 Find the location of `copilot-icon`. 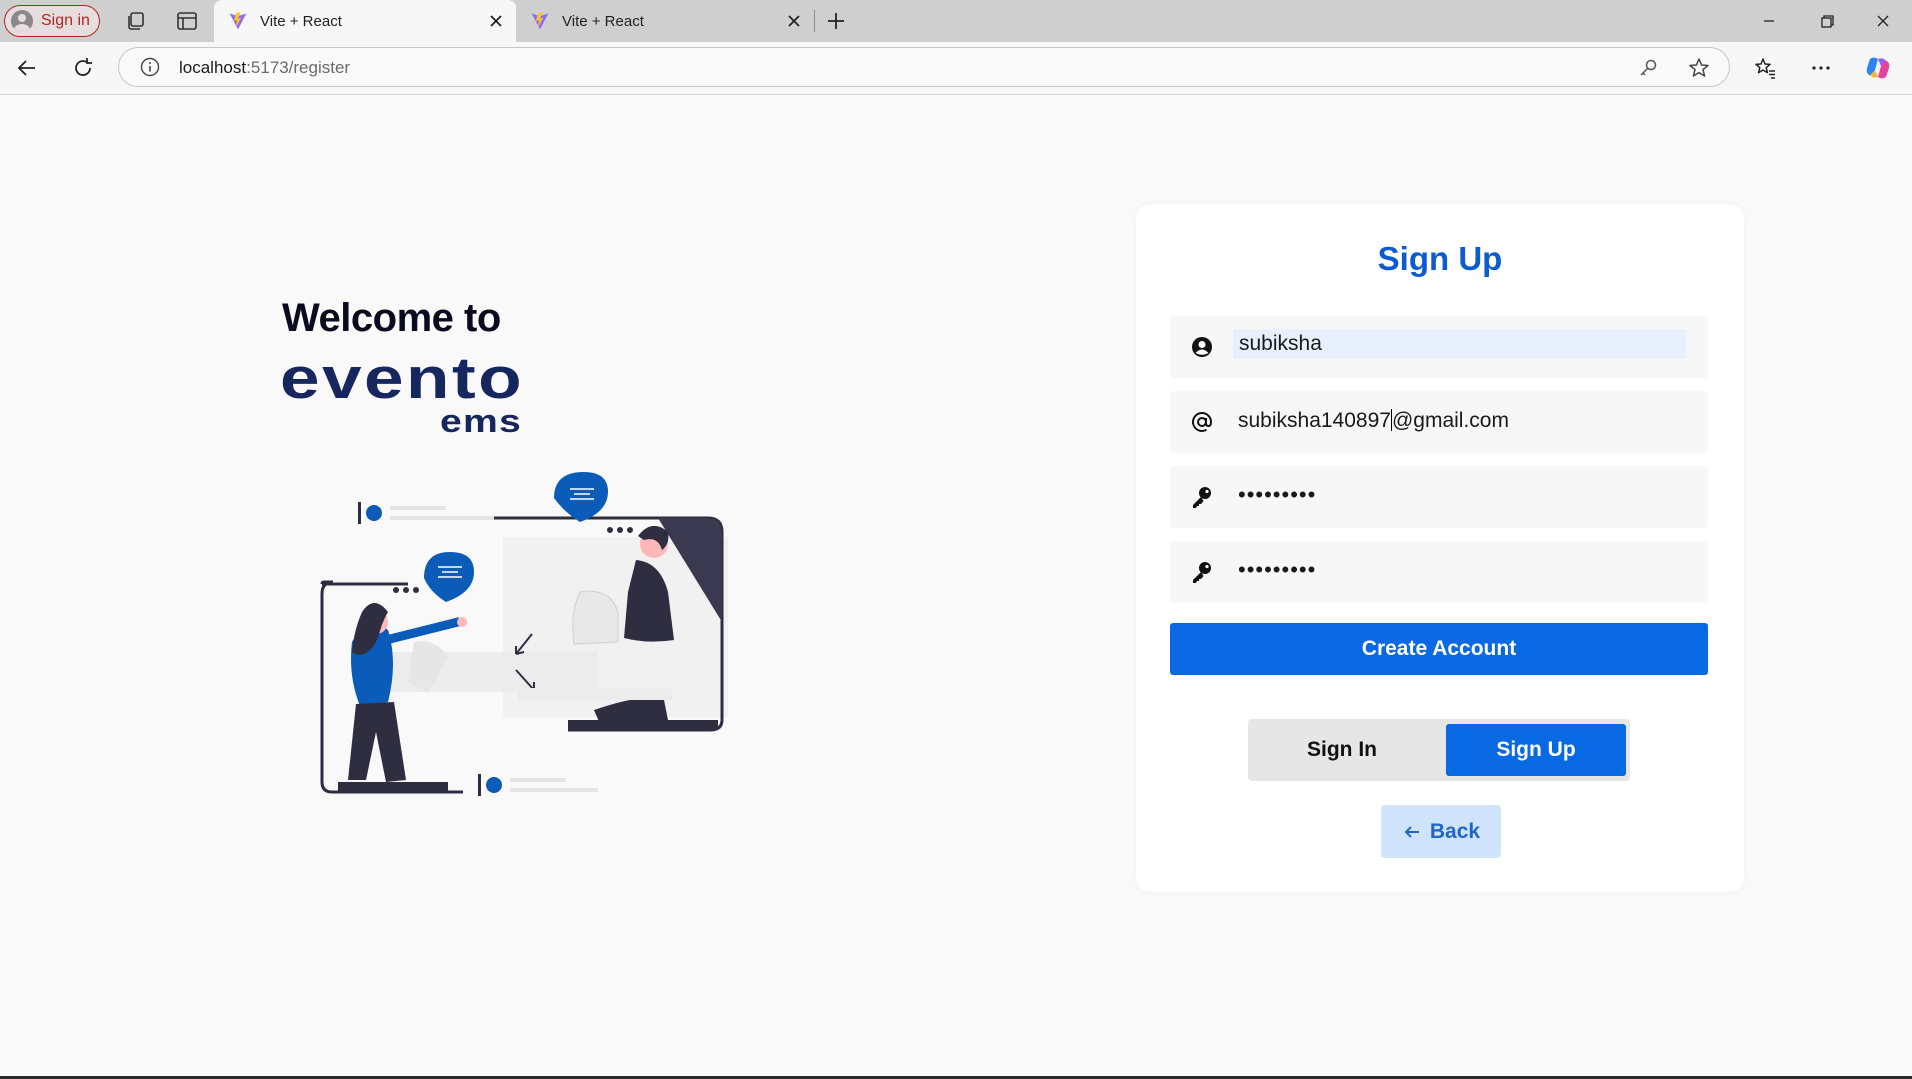

copilot-icon is located at coordinates (1878, 68).